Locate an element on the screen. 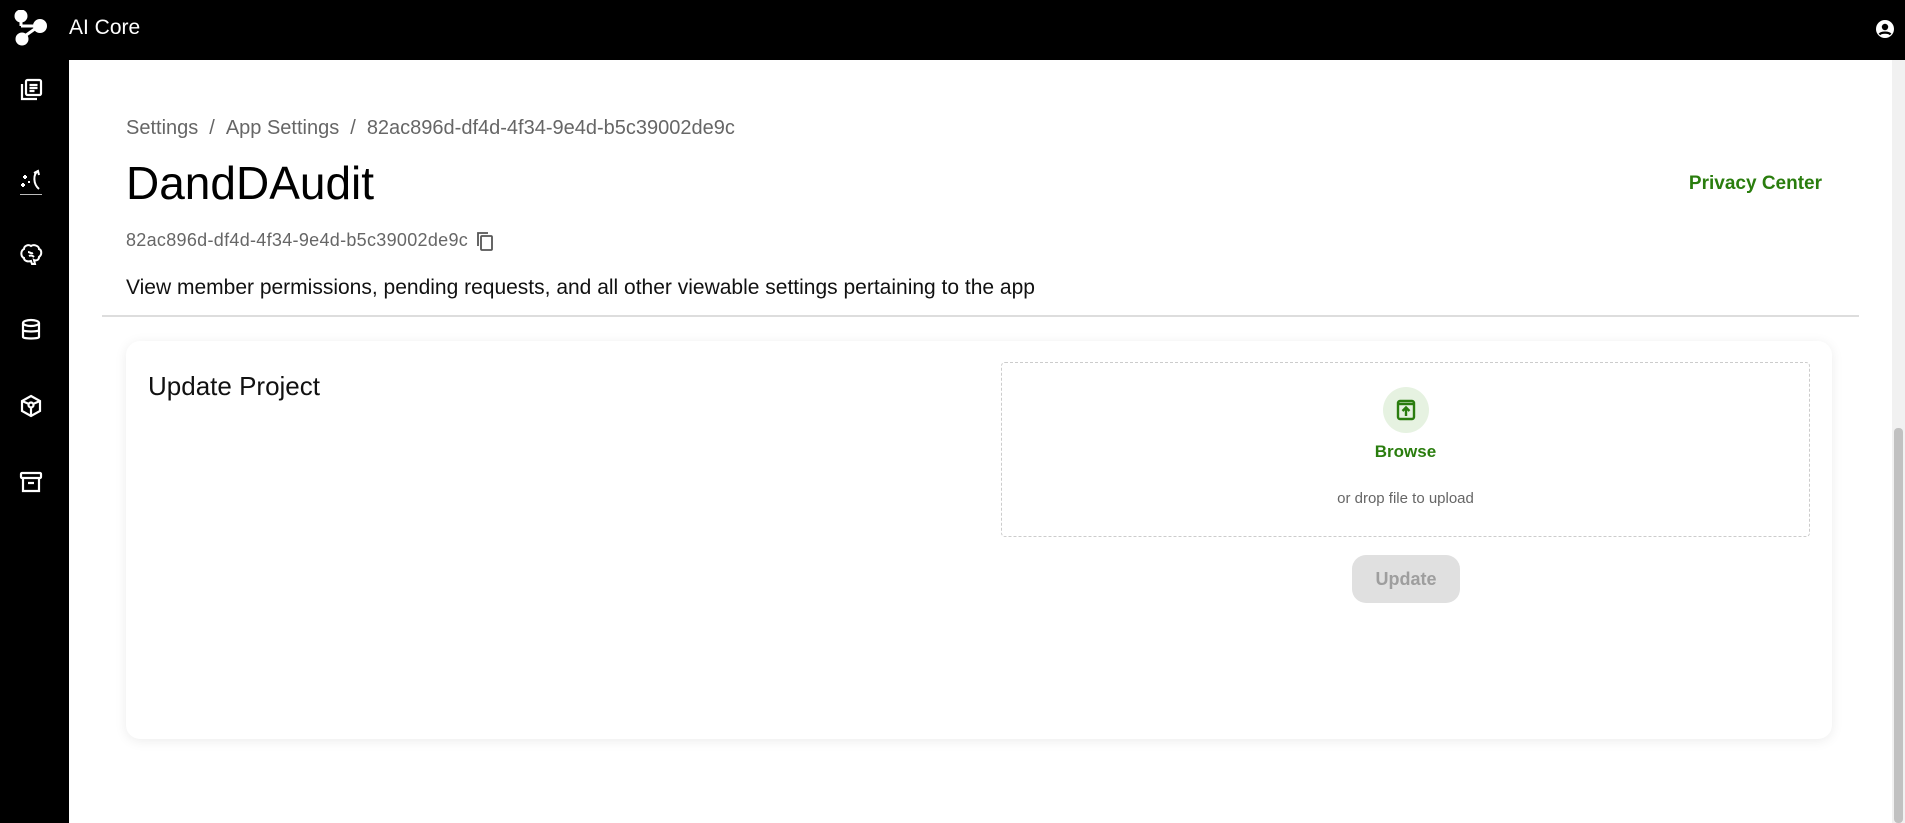 This screenshot has height=823, width=1905. drop-hint: or drop file to upload is located at coordinates (1405, 498).